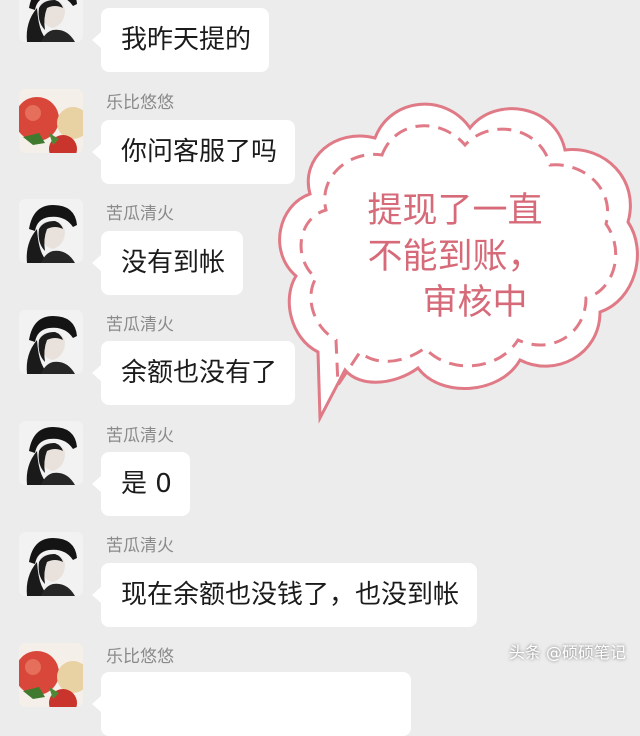 The height and width of the screenshot is (736, 640). I want to click on message-bubble: 现在余额也没钱了，也没到帐, so click(284, 595).